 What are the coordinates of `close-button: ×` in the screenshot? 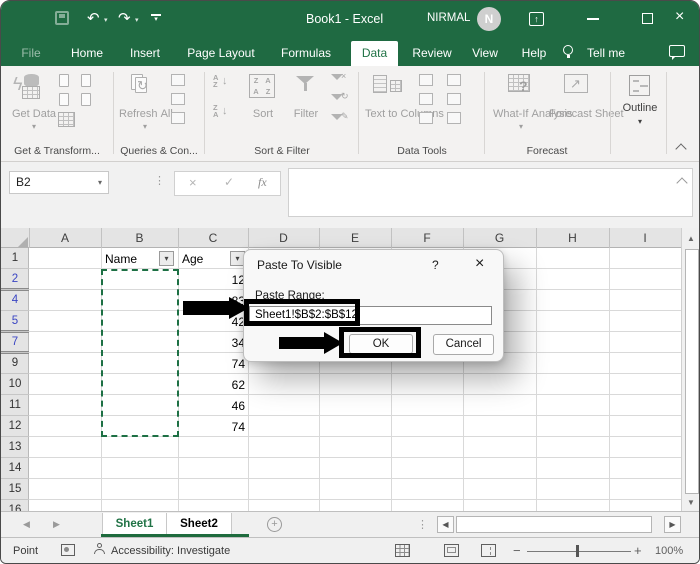 It's located at (679, 17).